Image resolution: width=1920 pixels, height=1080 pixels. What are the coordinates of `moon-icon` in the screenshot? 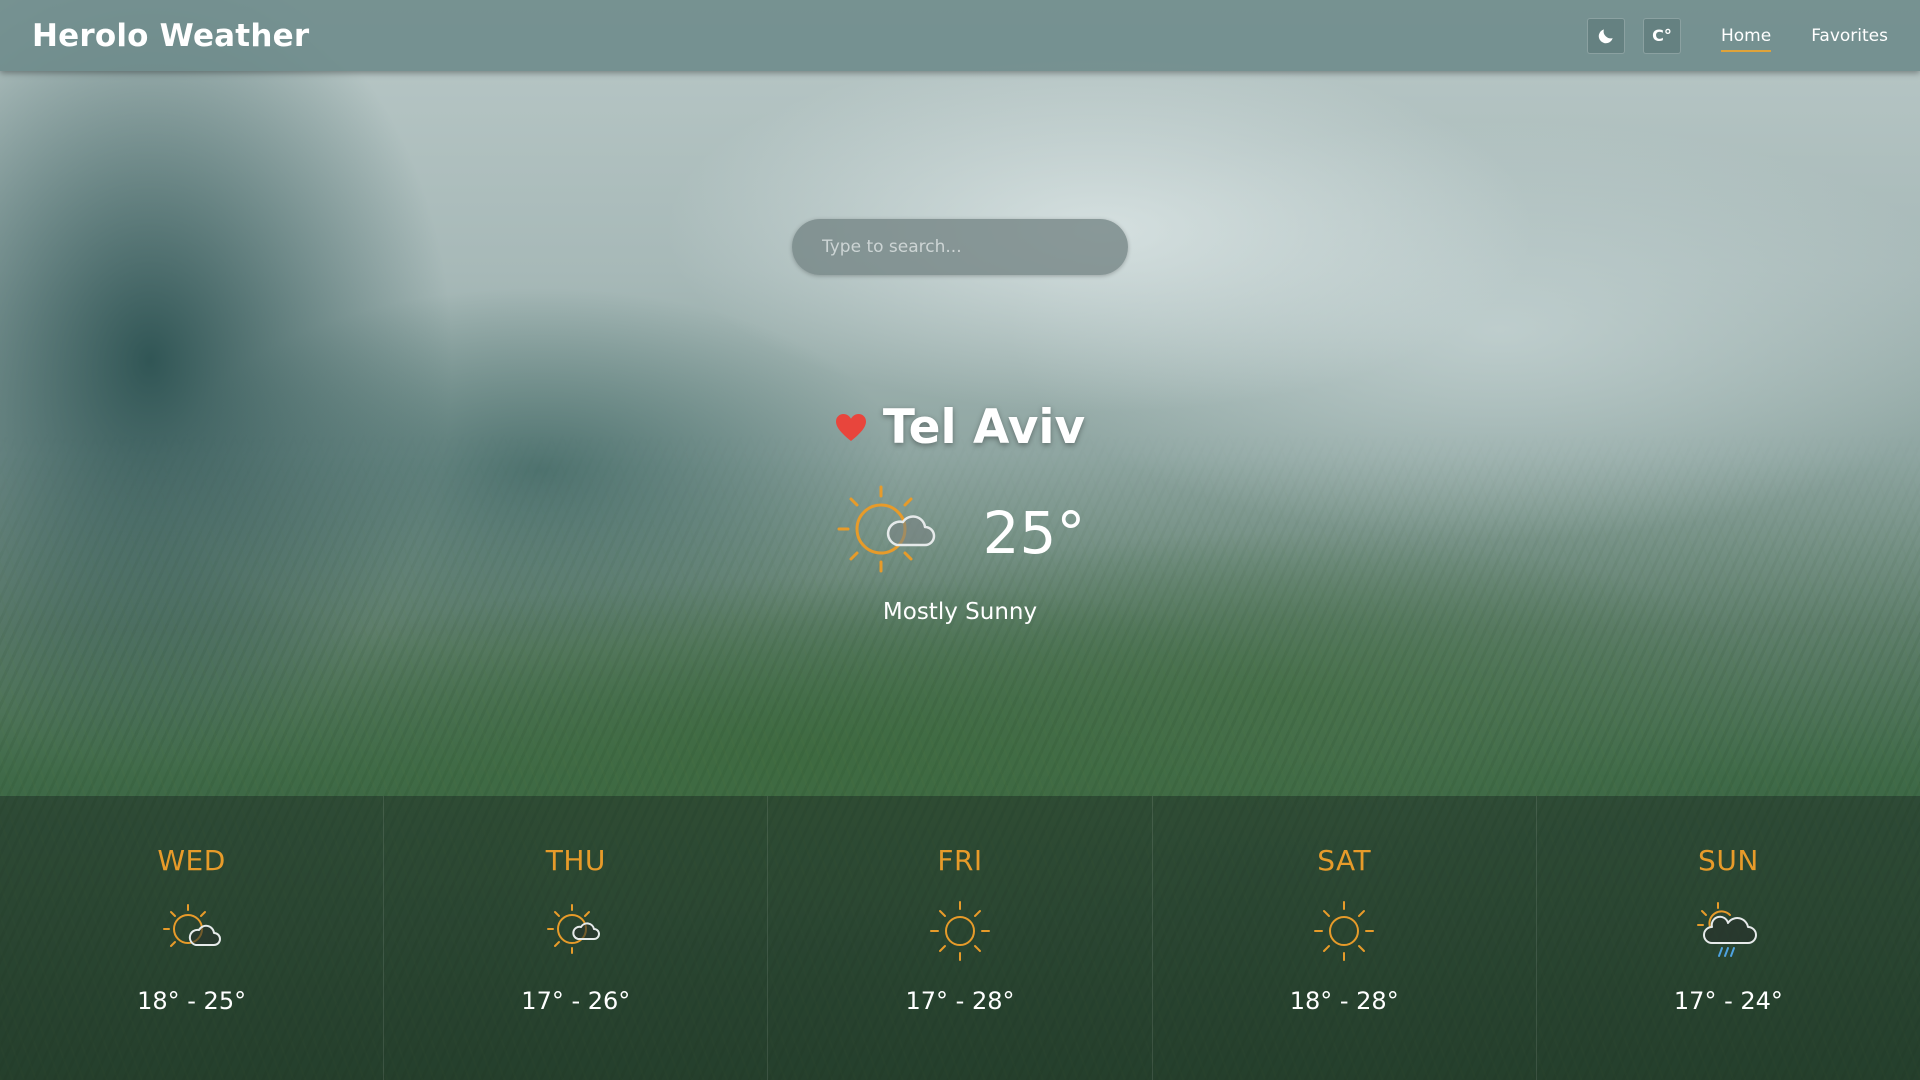 It's located at (1605, 35).